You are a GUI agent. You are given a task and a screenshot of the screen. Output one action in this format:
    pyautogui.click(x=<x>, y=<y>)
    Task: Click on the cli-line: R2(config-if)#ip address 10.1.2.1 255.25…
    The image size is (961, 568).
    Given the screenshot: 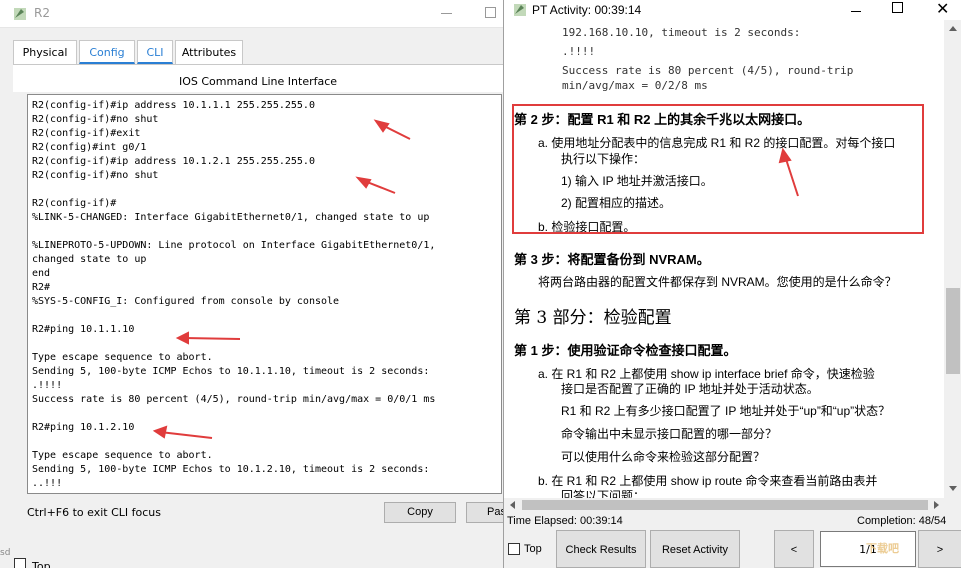 What is the action you would take?
    pyautogui.click(x=173, y=161)
    